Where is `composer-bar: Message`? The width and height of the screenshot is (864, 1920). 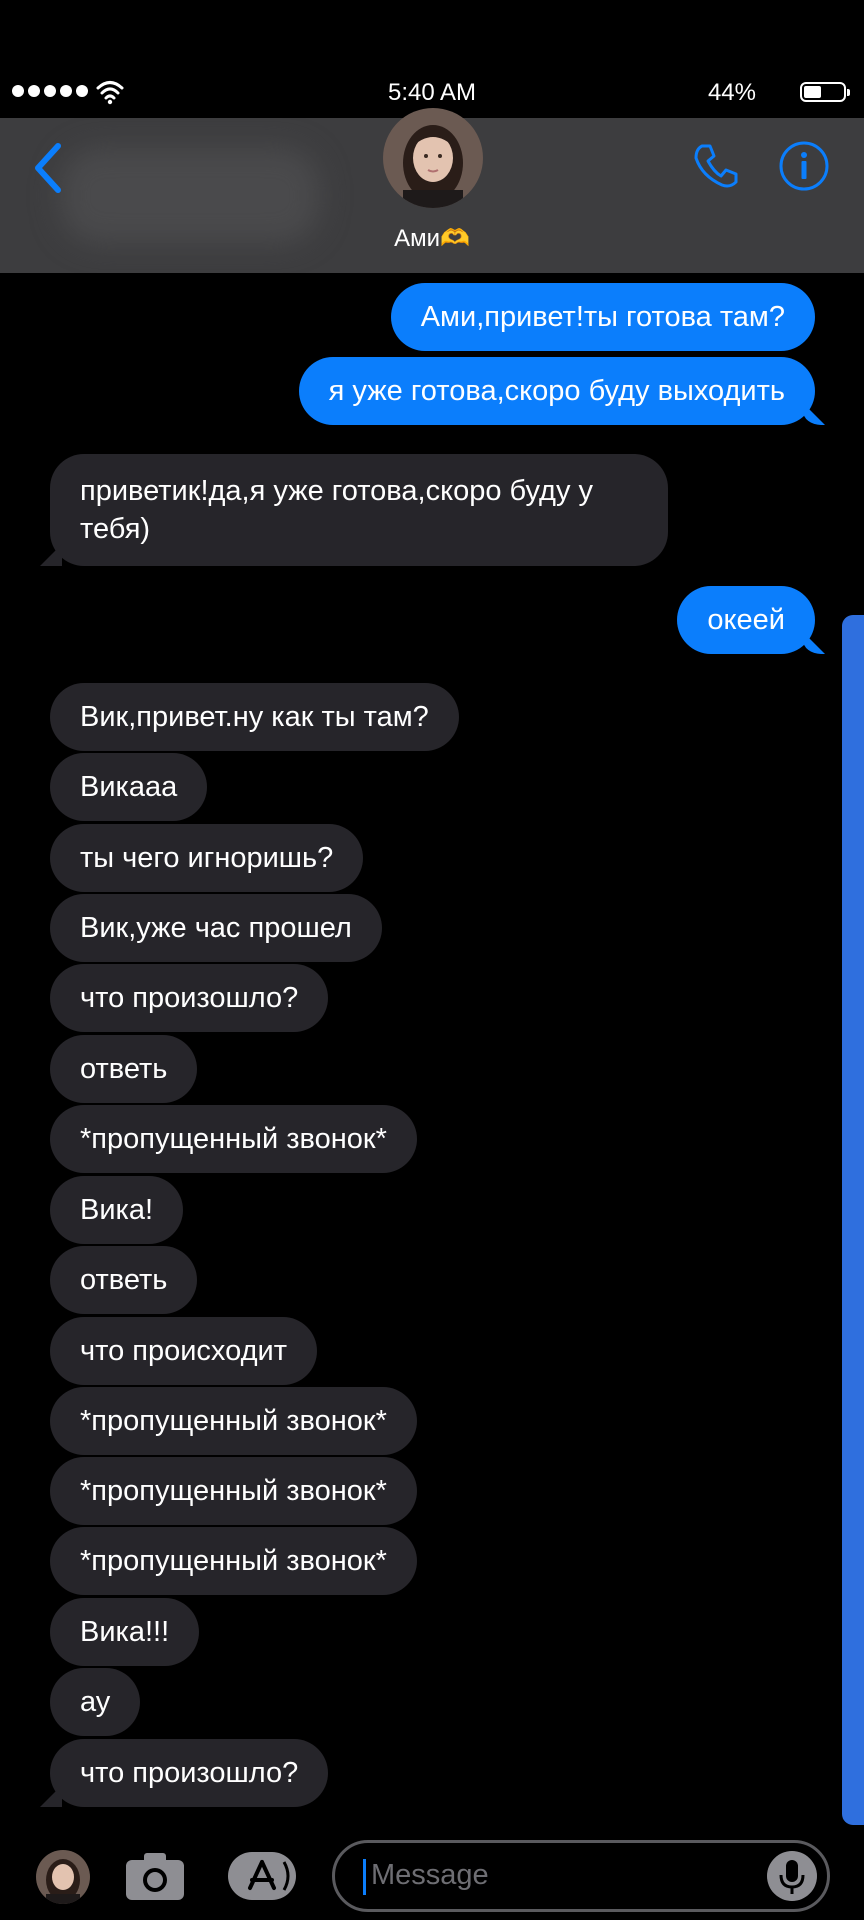 composer-bar: Message is located at coordinates (432, 1879).